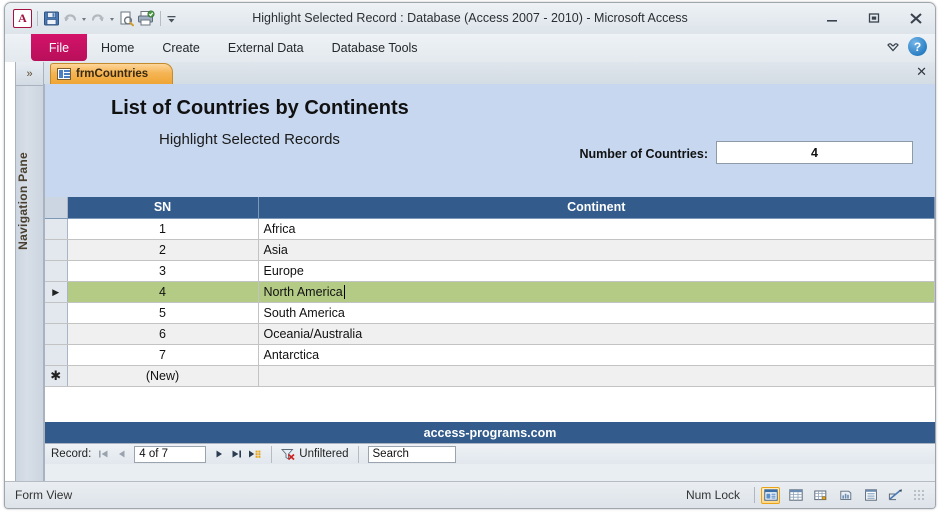  Describe the element at coordinates (917, 46) in the screenshot. I see `help-button: ?` at that location.